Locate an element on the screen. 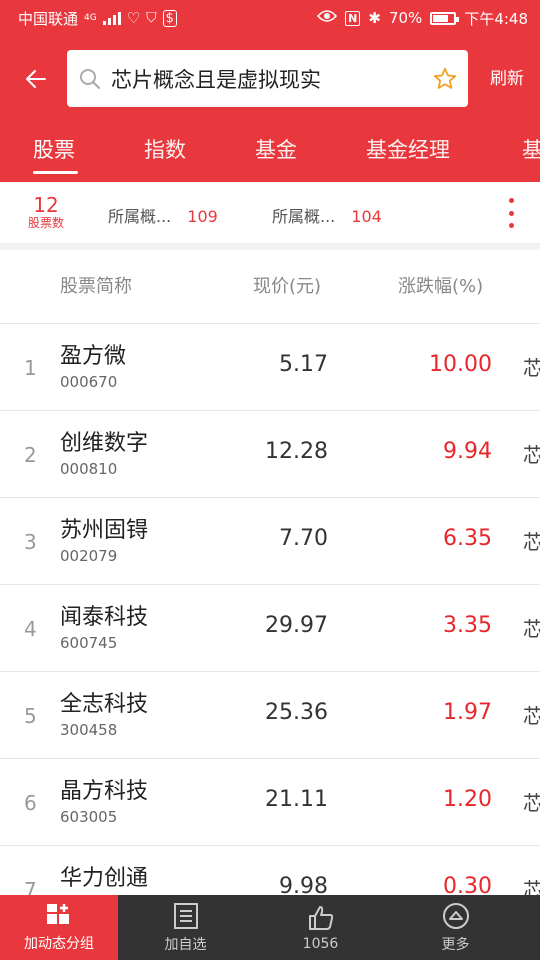 This screenshot has width=540, height=960. row-index: 1 is located at coordinates (30, 368).